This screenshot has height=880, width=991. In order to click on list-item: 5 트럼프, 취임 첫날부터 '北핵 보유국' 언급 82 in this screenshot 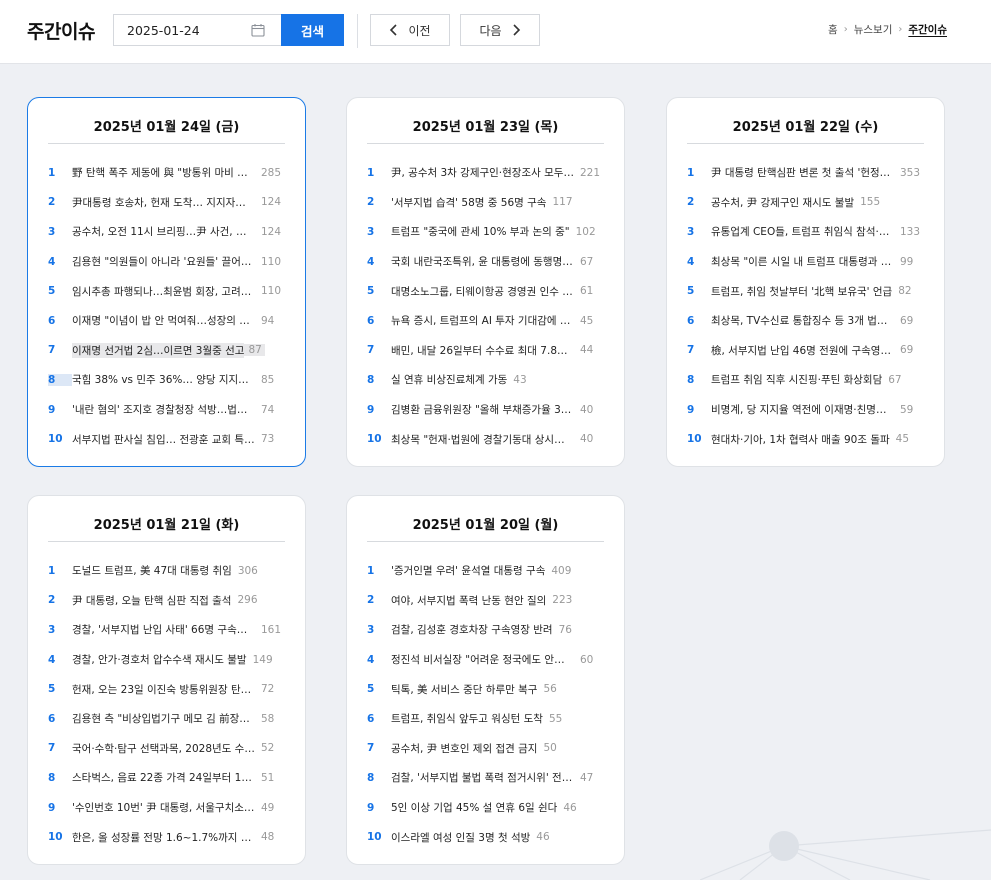, I will do `click(808, 291)`.